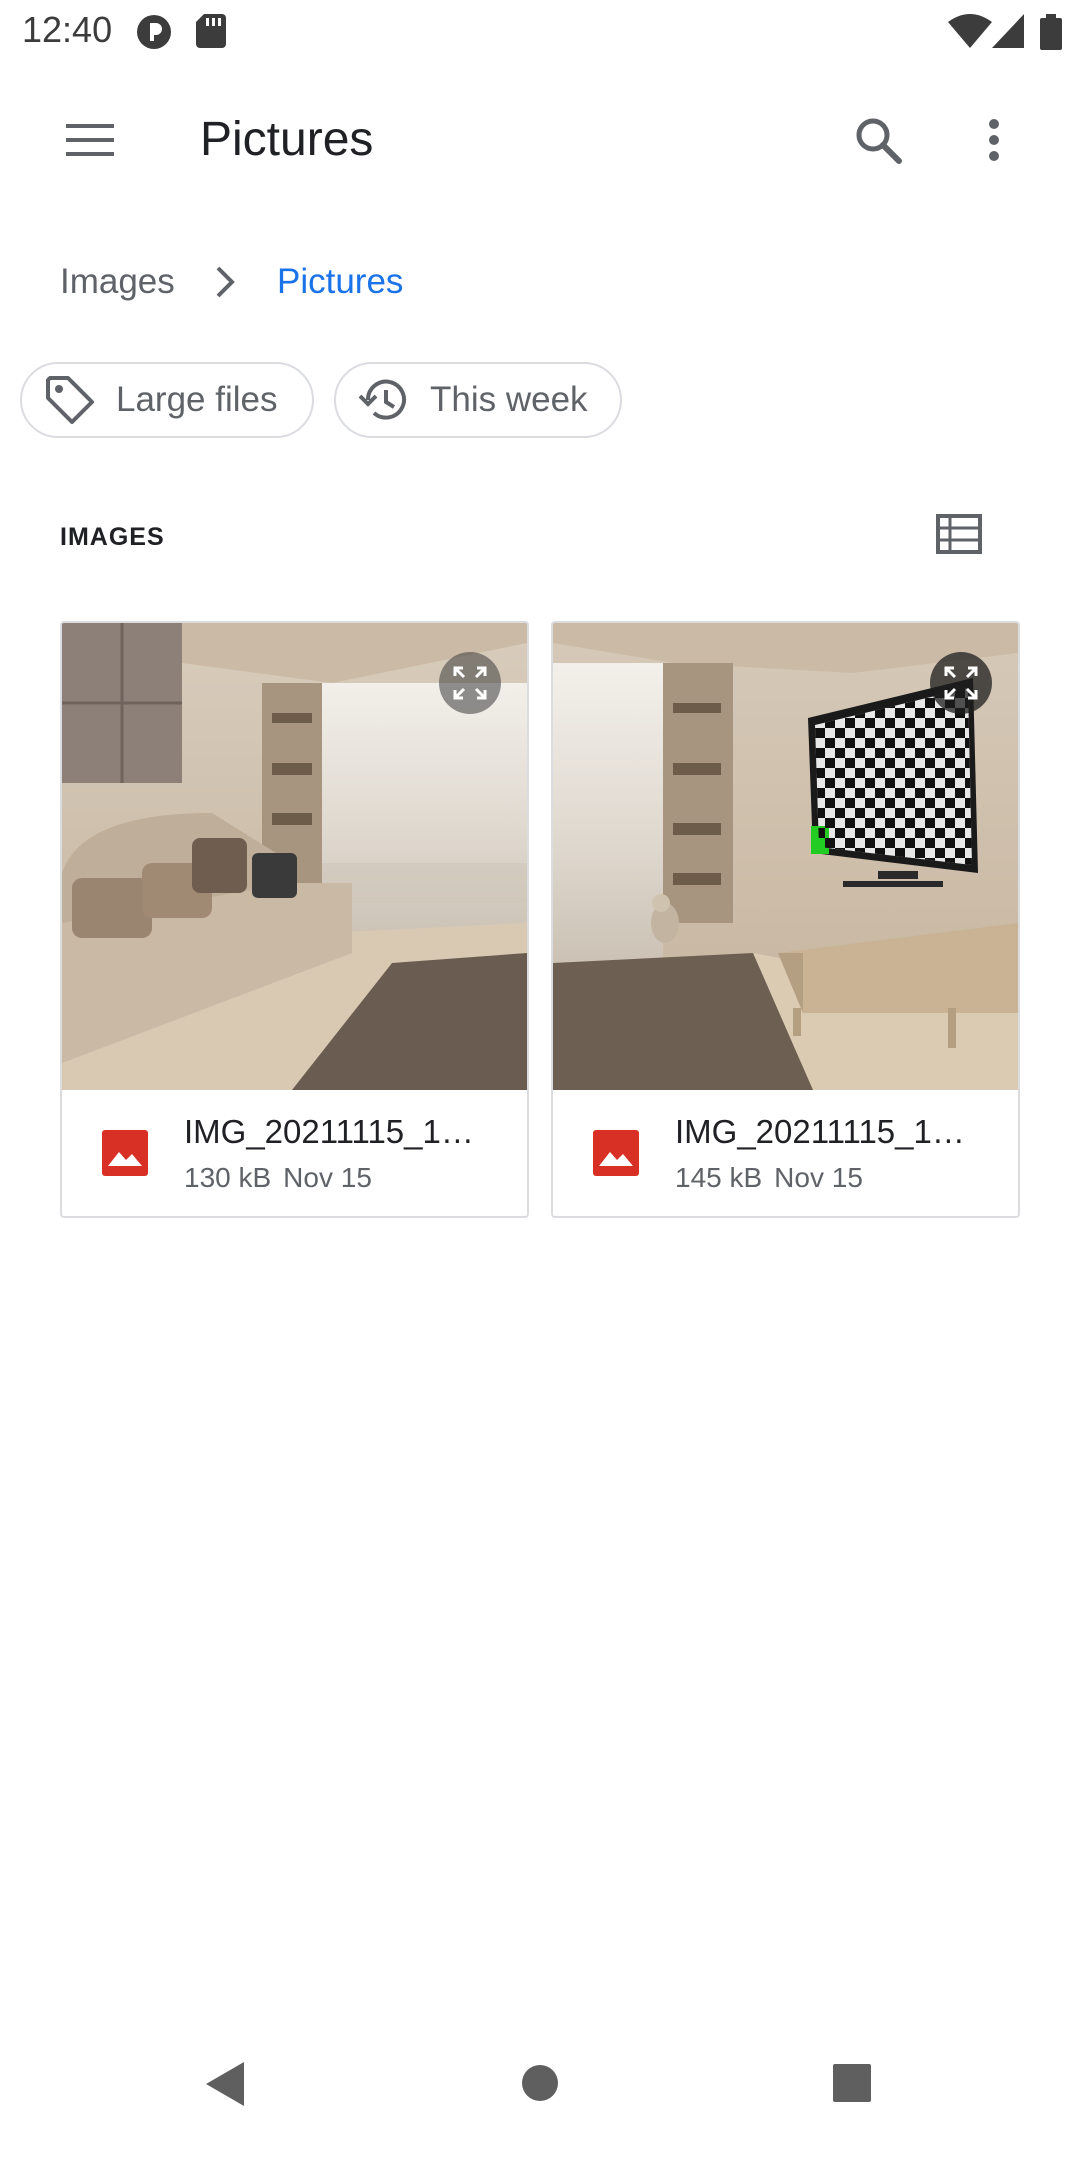 The height and width of the screenshot is (2160, 1080). I want to click on breadcrumb-pictures: Pictures, so click(340, 282).